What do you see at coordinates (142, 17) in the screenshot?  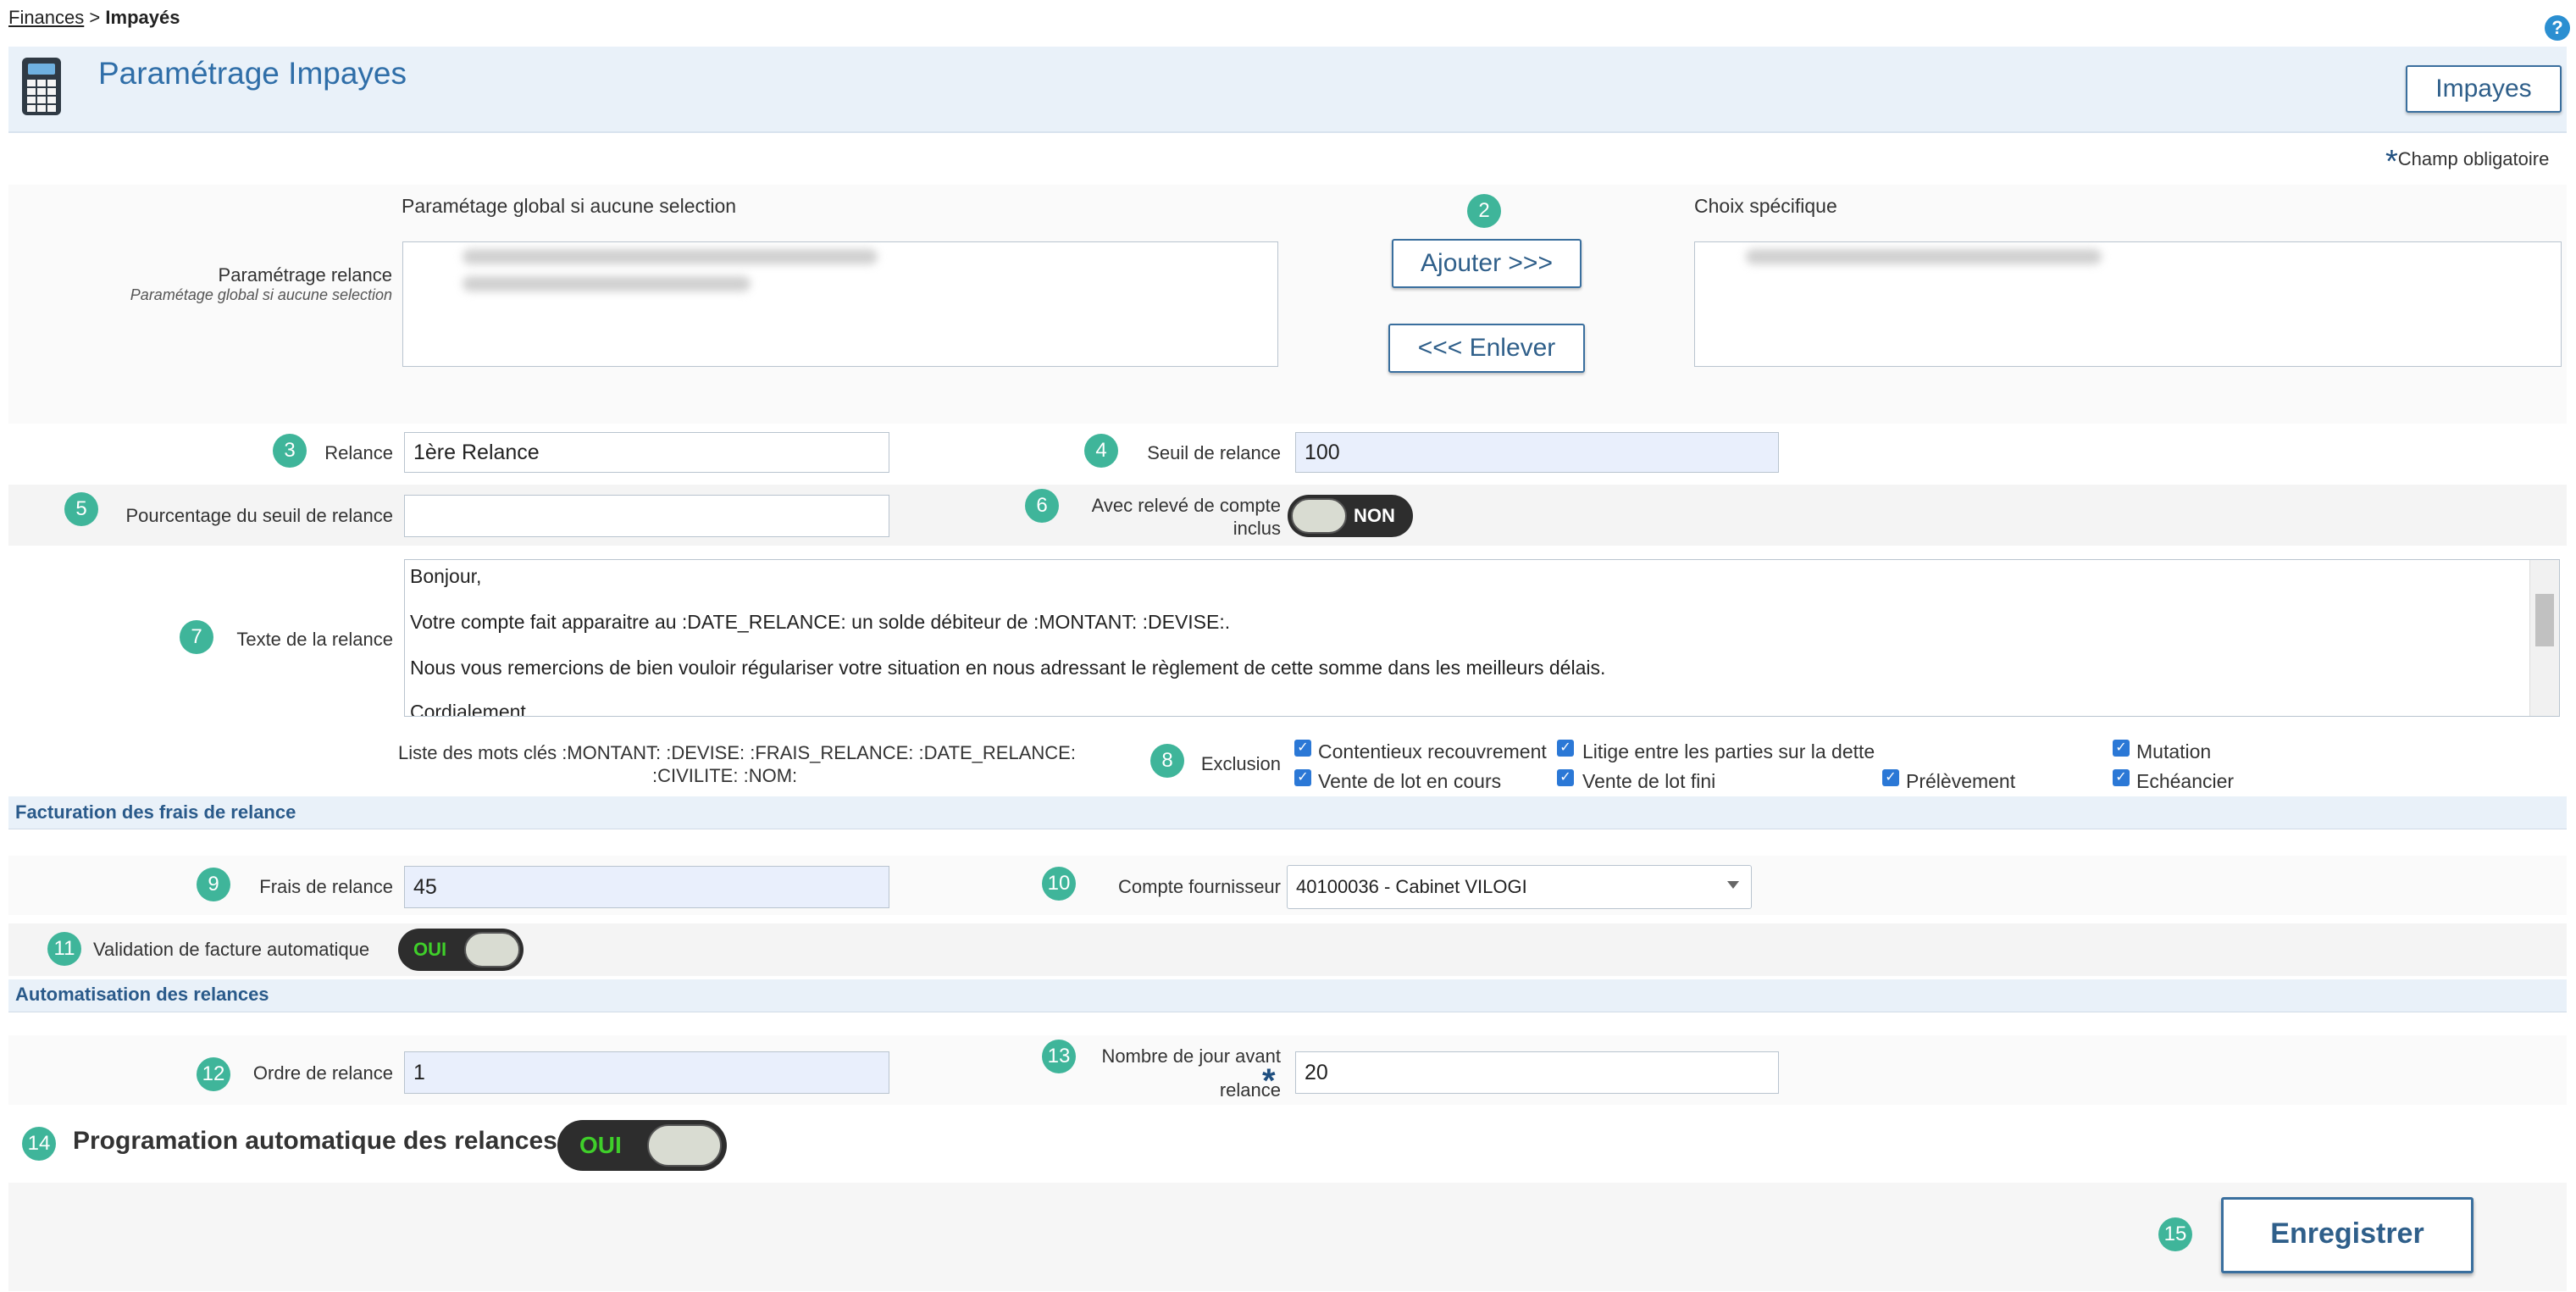 I see `breadcrumb-current: Impayés` at bounding box center [142, 17].